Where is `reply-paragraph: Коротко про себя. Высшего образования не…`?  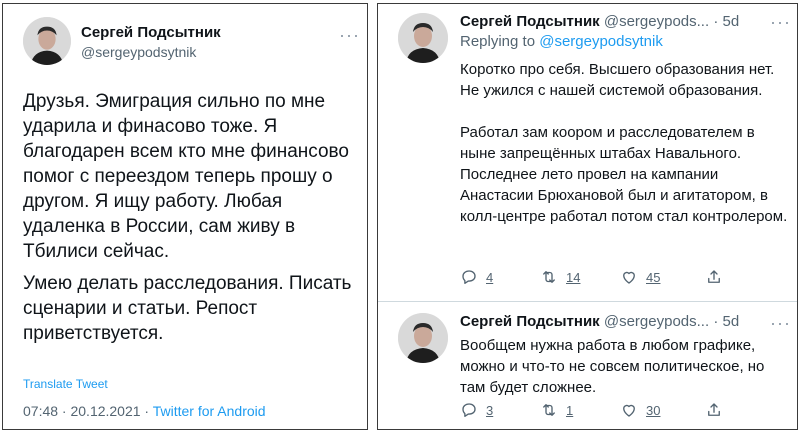
reply-paragraph: Коротко про себя. Высшего образования не… is located at coordinates (617, 80).